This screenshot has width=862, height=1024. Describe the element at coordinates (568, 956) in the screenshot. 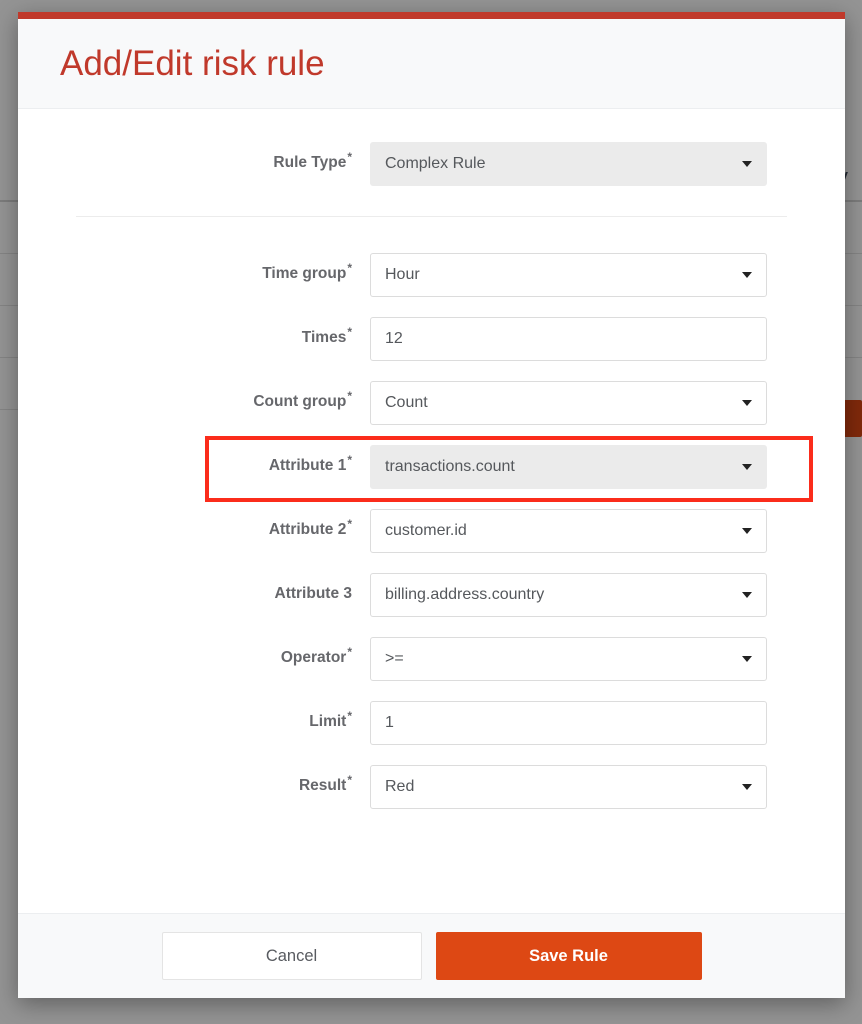

I see `save-rule-button: Save Rule` at that location.